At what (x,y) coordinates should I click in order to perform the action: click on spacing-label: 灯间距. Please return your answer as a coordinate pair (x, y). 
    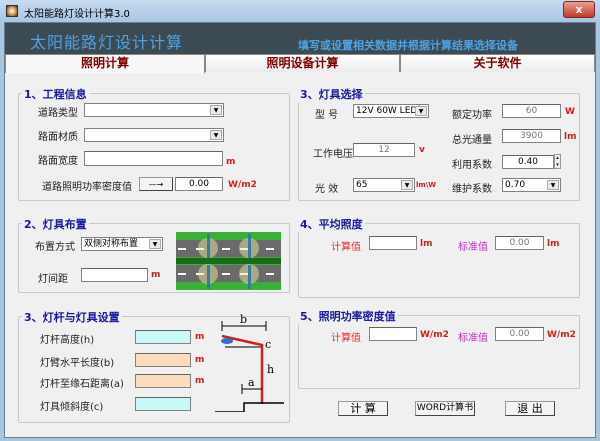
    Looking at the image, I should click on (53, 279).